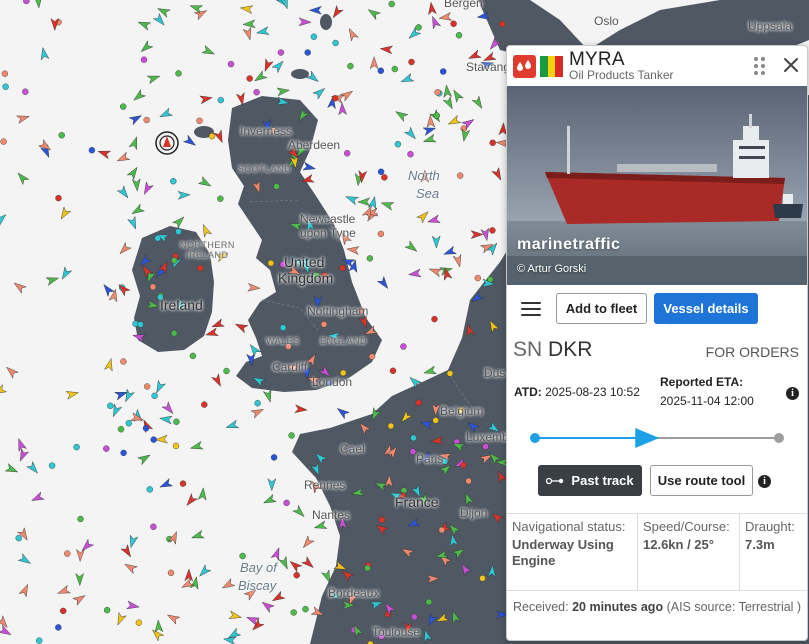  Describe the element at coordinates (792, 393) in the screenshot. I see `eta-info-icon: i` at that location.